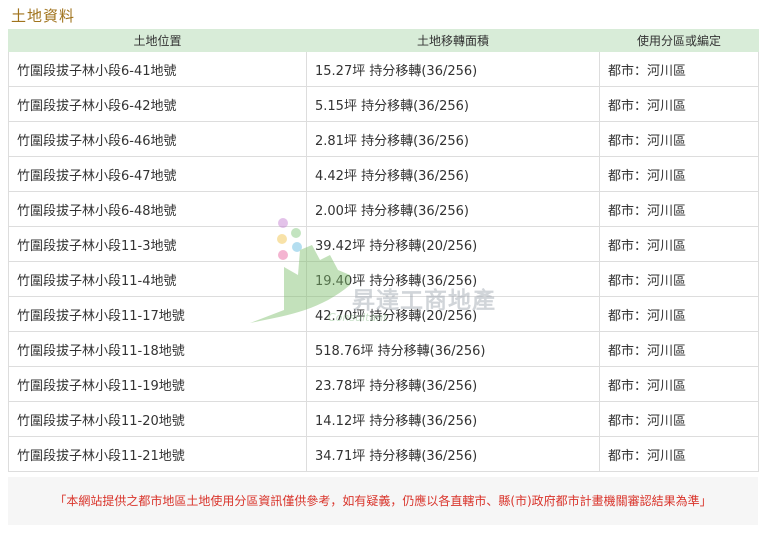 This screenshot has height=541, width=765. Describe the element at coordinates (157, 104) in the screenshot. I see `cell-land-location: 竹圍段拔子林小段6-42地號` at that location.